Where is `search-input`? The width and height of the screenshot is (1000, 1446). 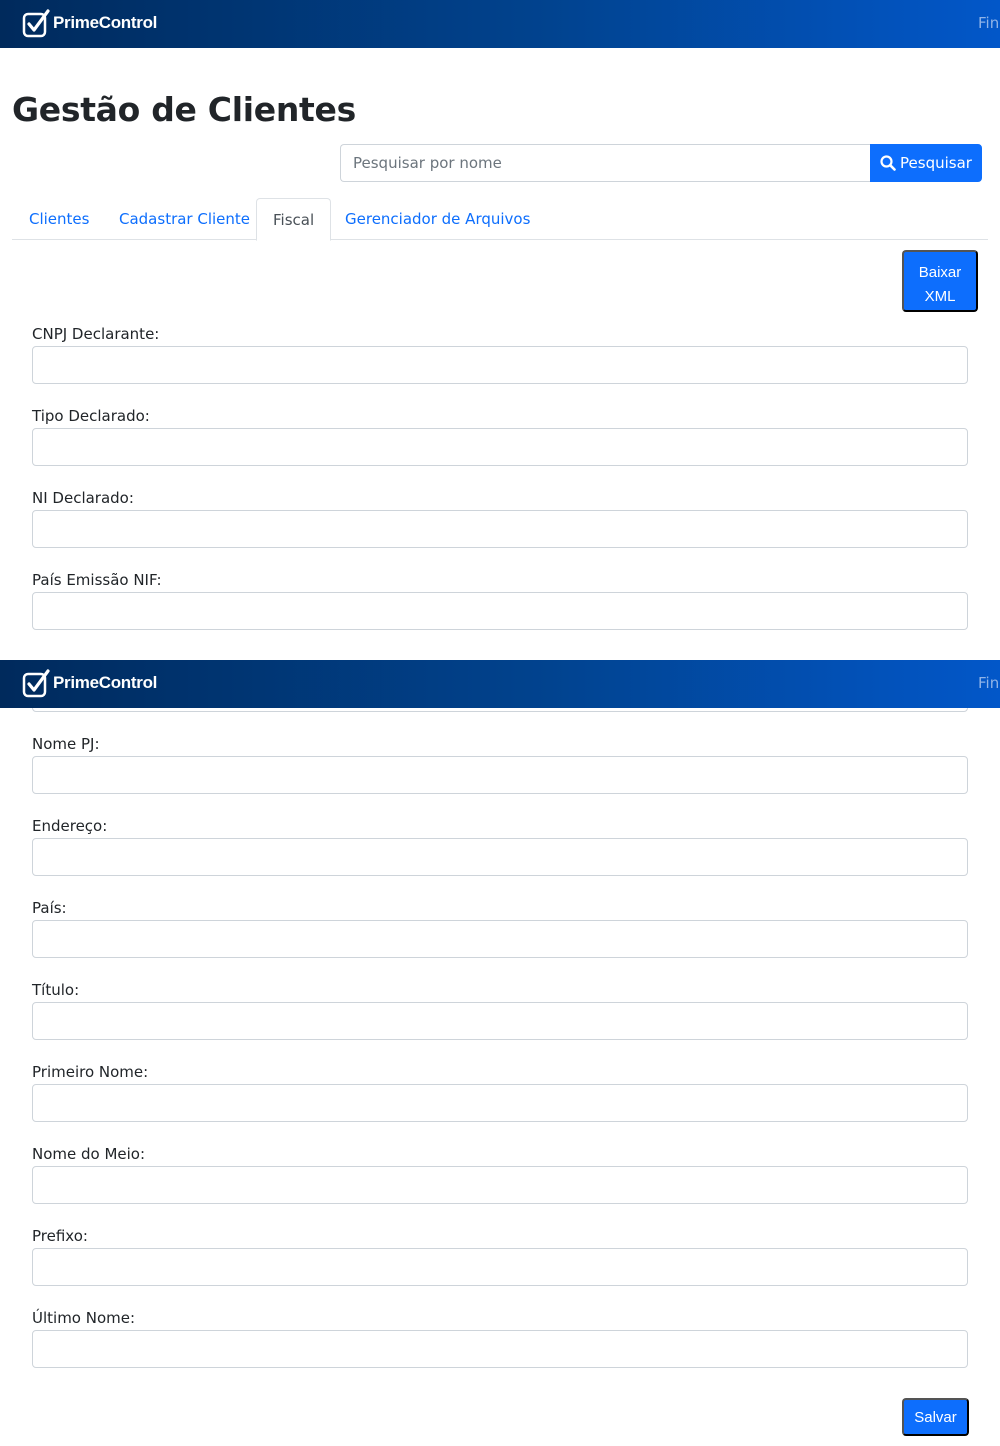
search-input is located at coordinates (605, 163).